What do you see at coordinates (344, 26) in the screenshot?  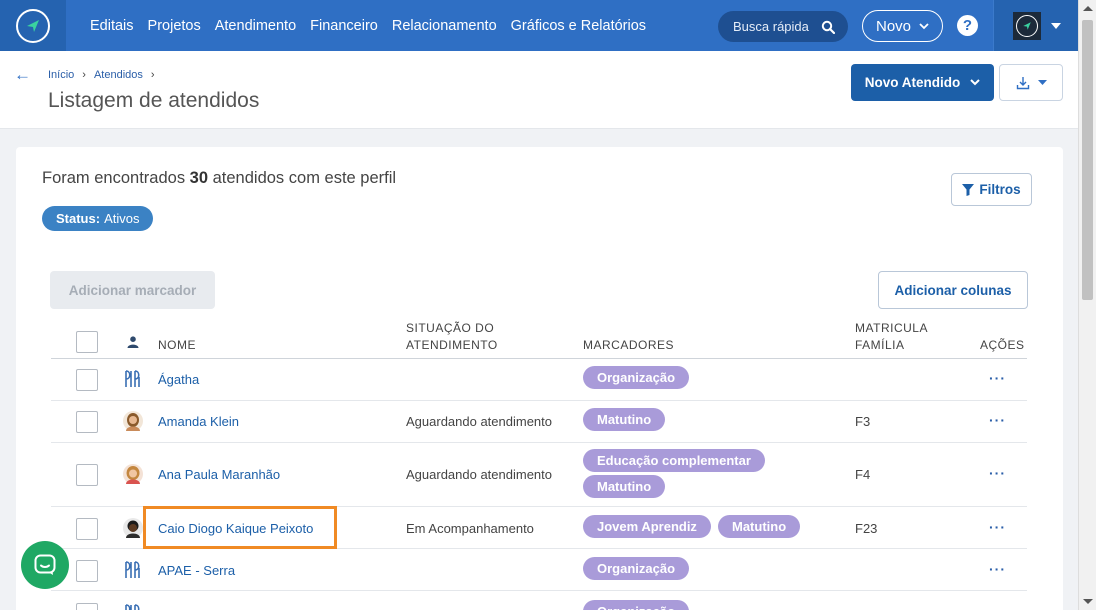 I see `nav-item-financeiro: Financeiro` at bounding box center [344, 26].